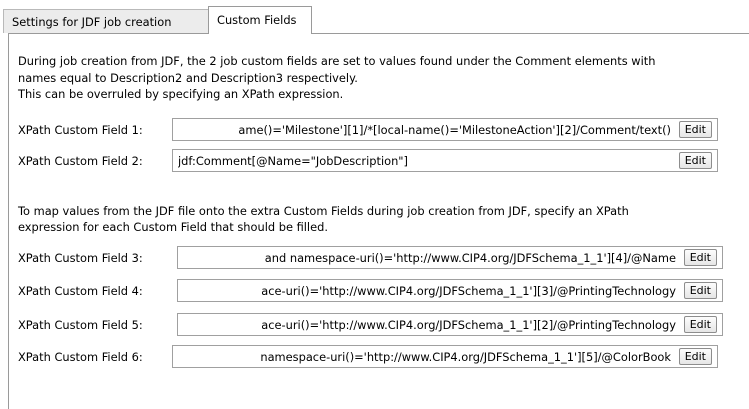 Image resolution: width=749 pixels, height=409 pixels. I want to click on custom-field-4-edit-button: Edit, so click(700, 290).